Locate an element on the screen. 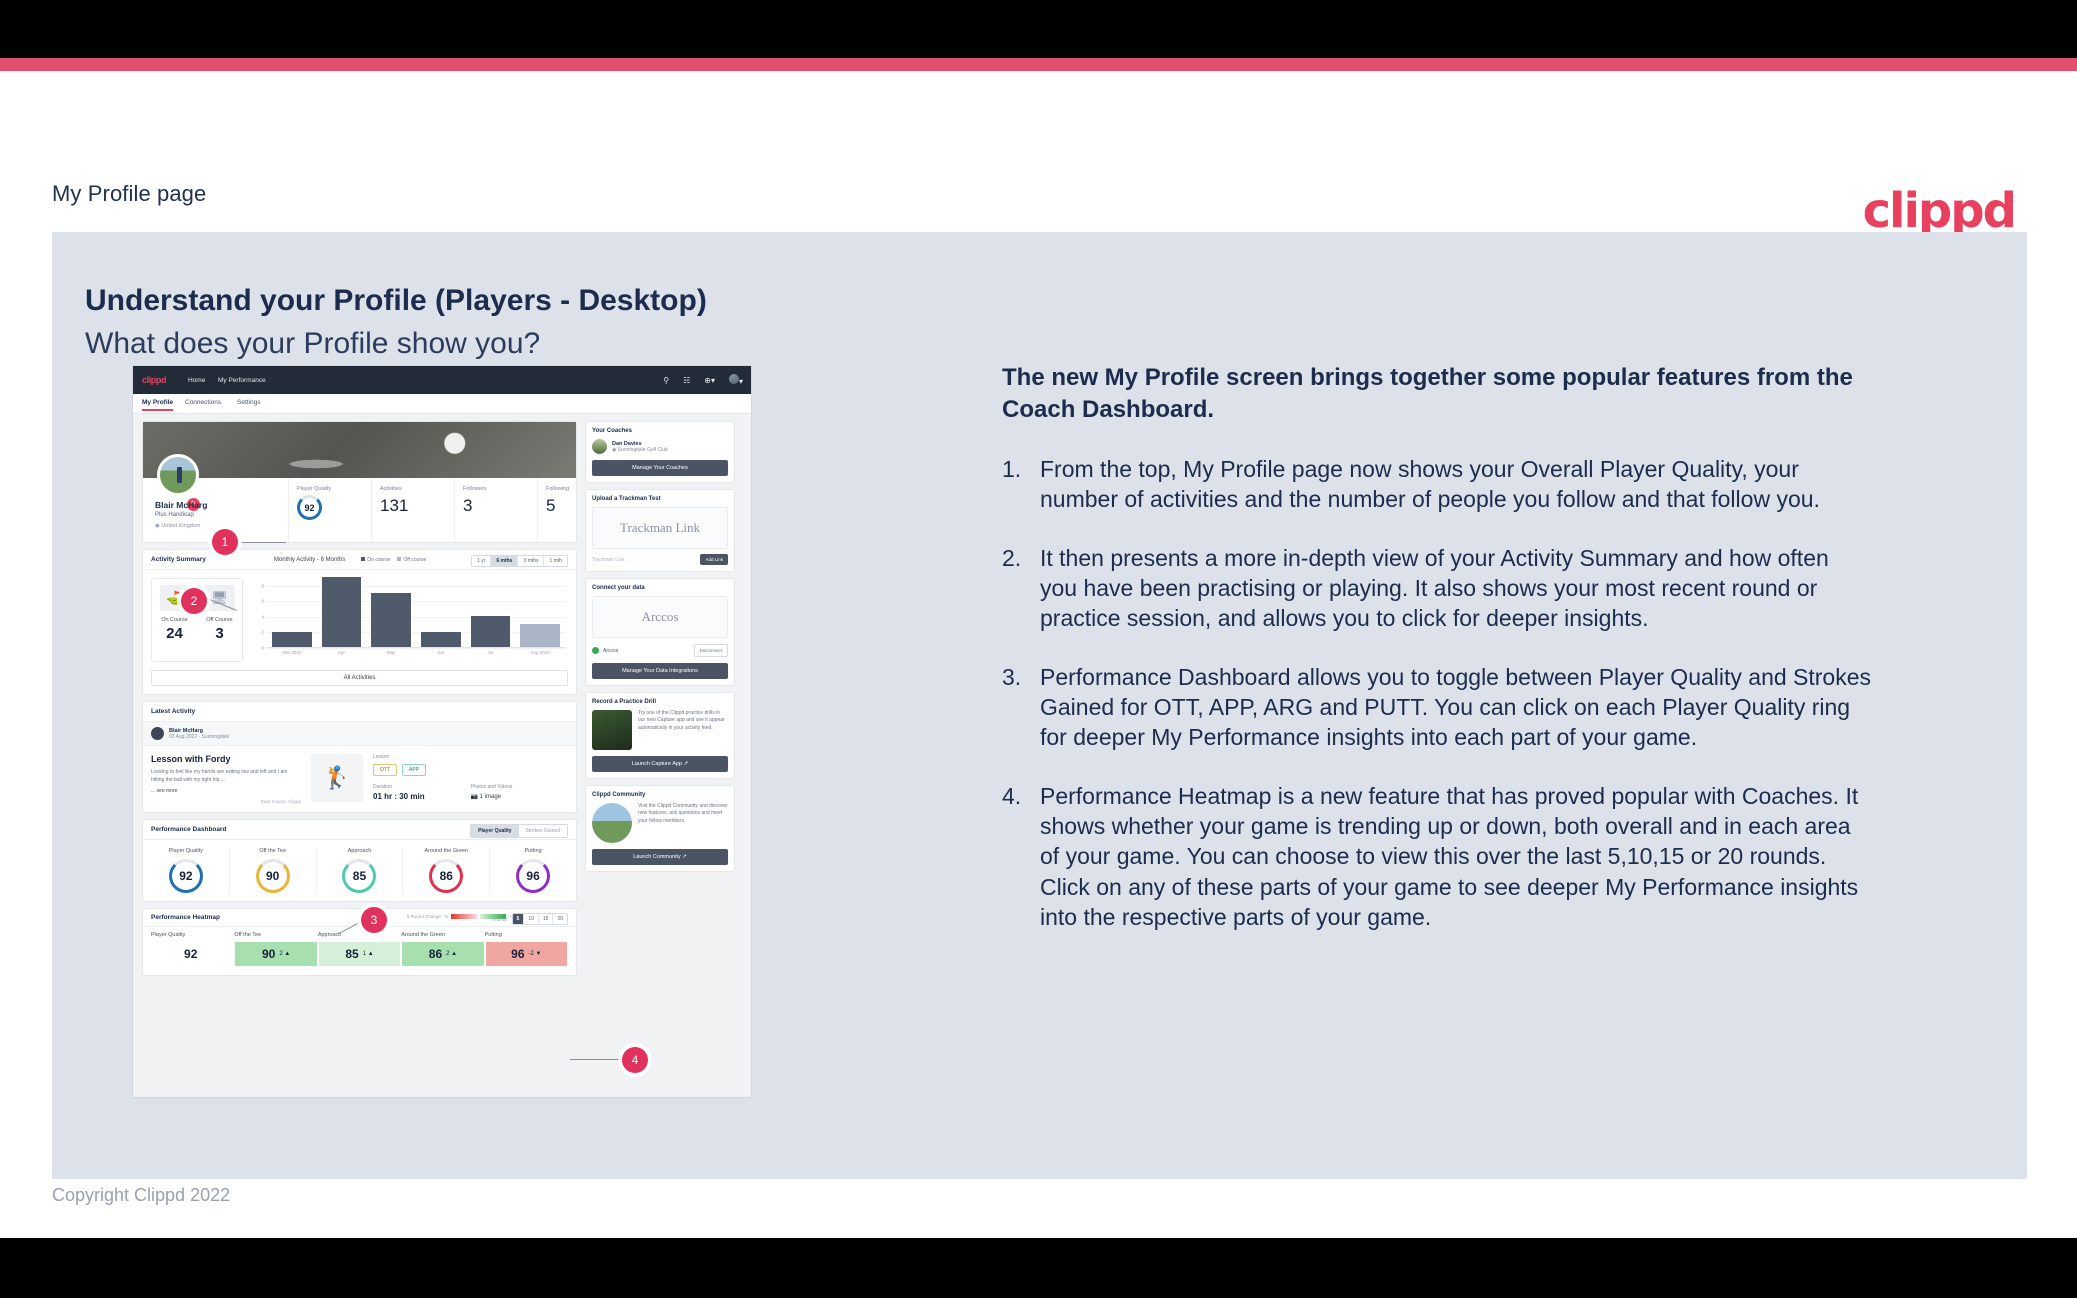 Image resolution: width=2077 pixels, height=1298 pixels. y-tick: 2 is located at coordinates (262, 632).